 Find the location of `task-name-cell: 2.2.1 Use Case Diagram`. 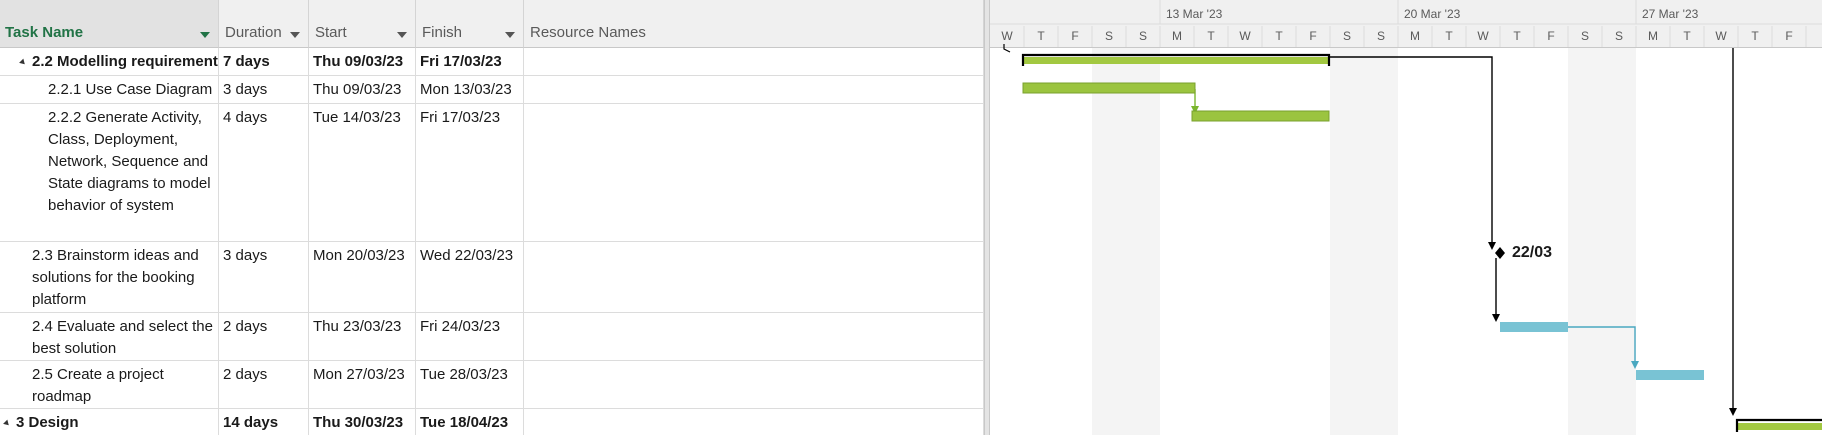

task-name-cell: 2.2.1 Use Case Diagram is located at coordinates (109, 89).